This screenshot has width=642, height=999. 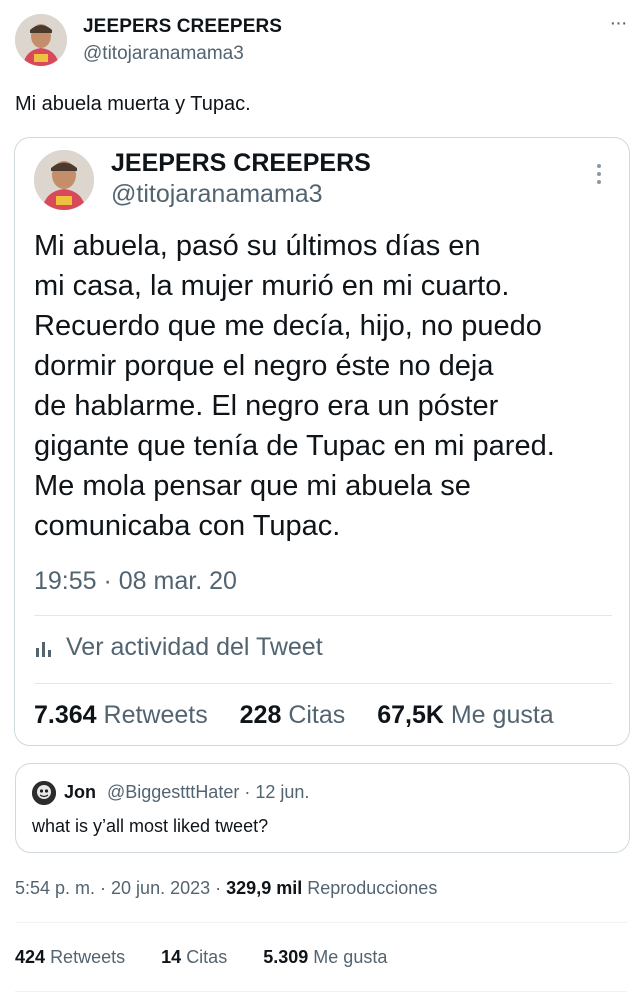 What do you see at coordinates (44, 793) in the screenshot?
I see `quoted-avatar` at bounding box center [44, 793].